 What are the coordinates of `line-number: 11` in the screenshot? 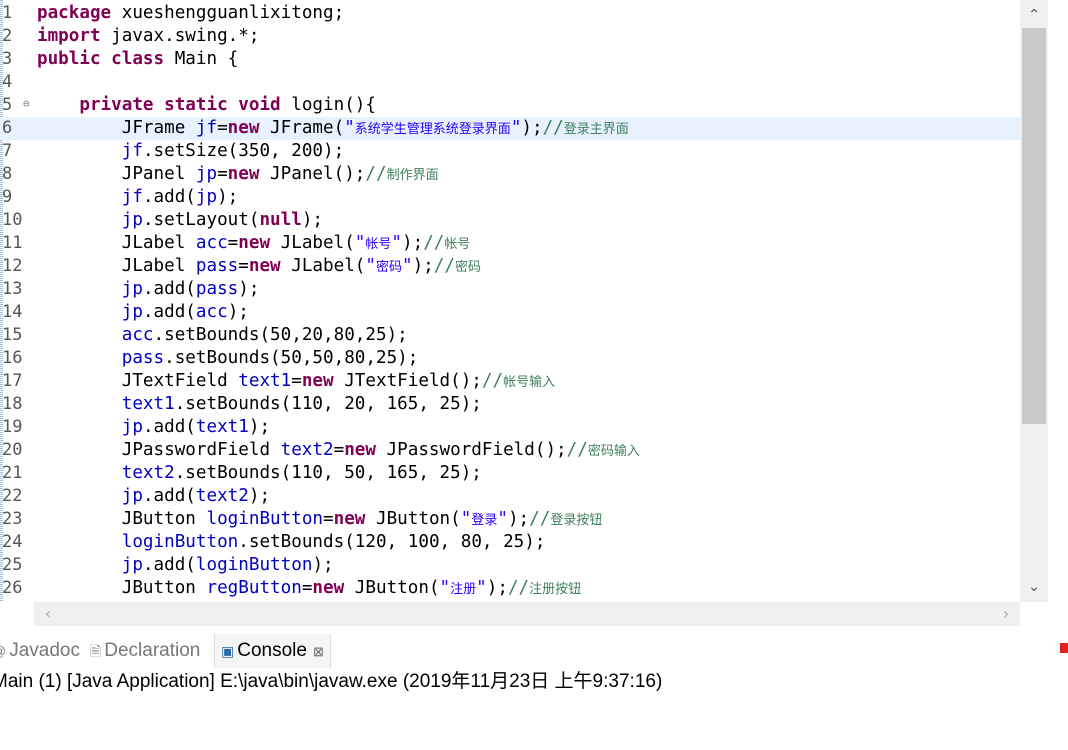 It's located at (12, 243).